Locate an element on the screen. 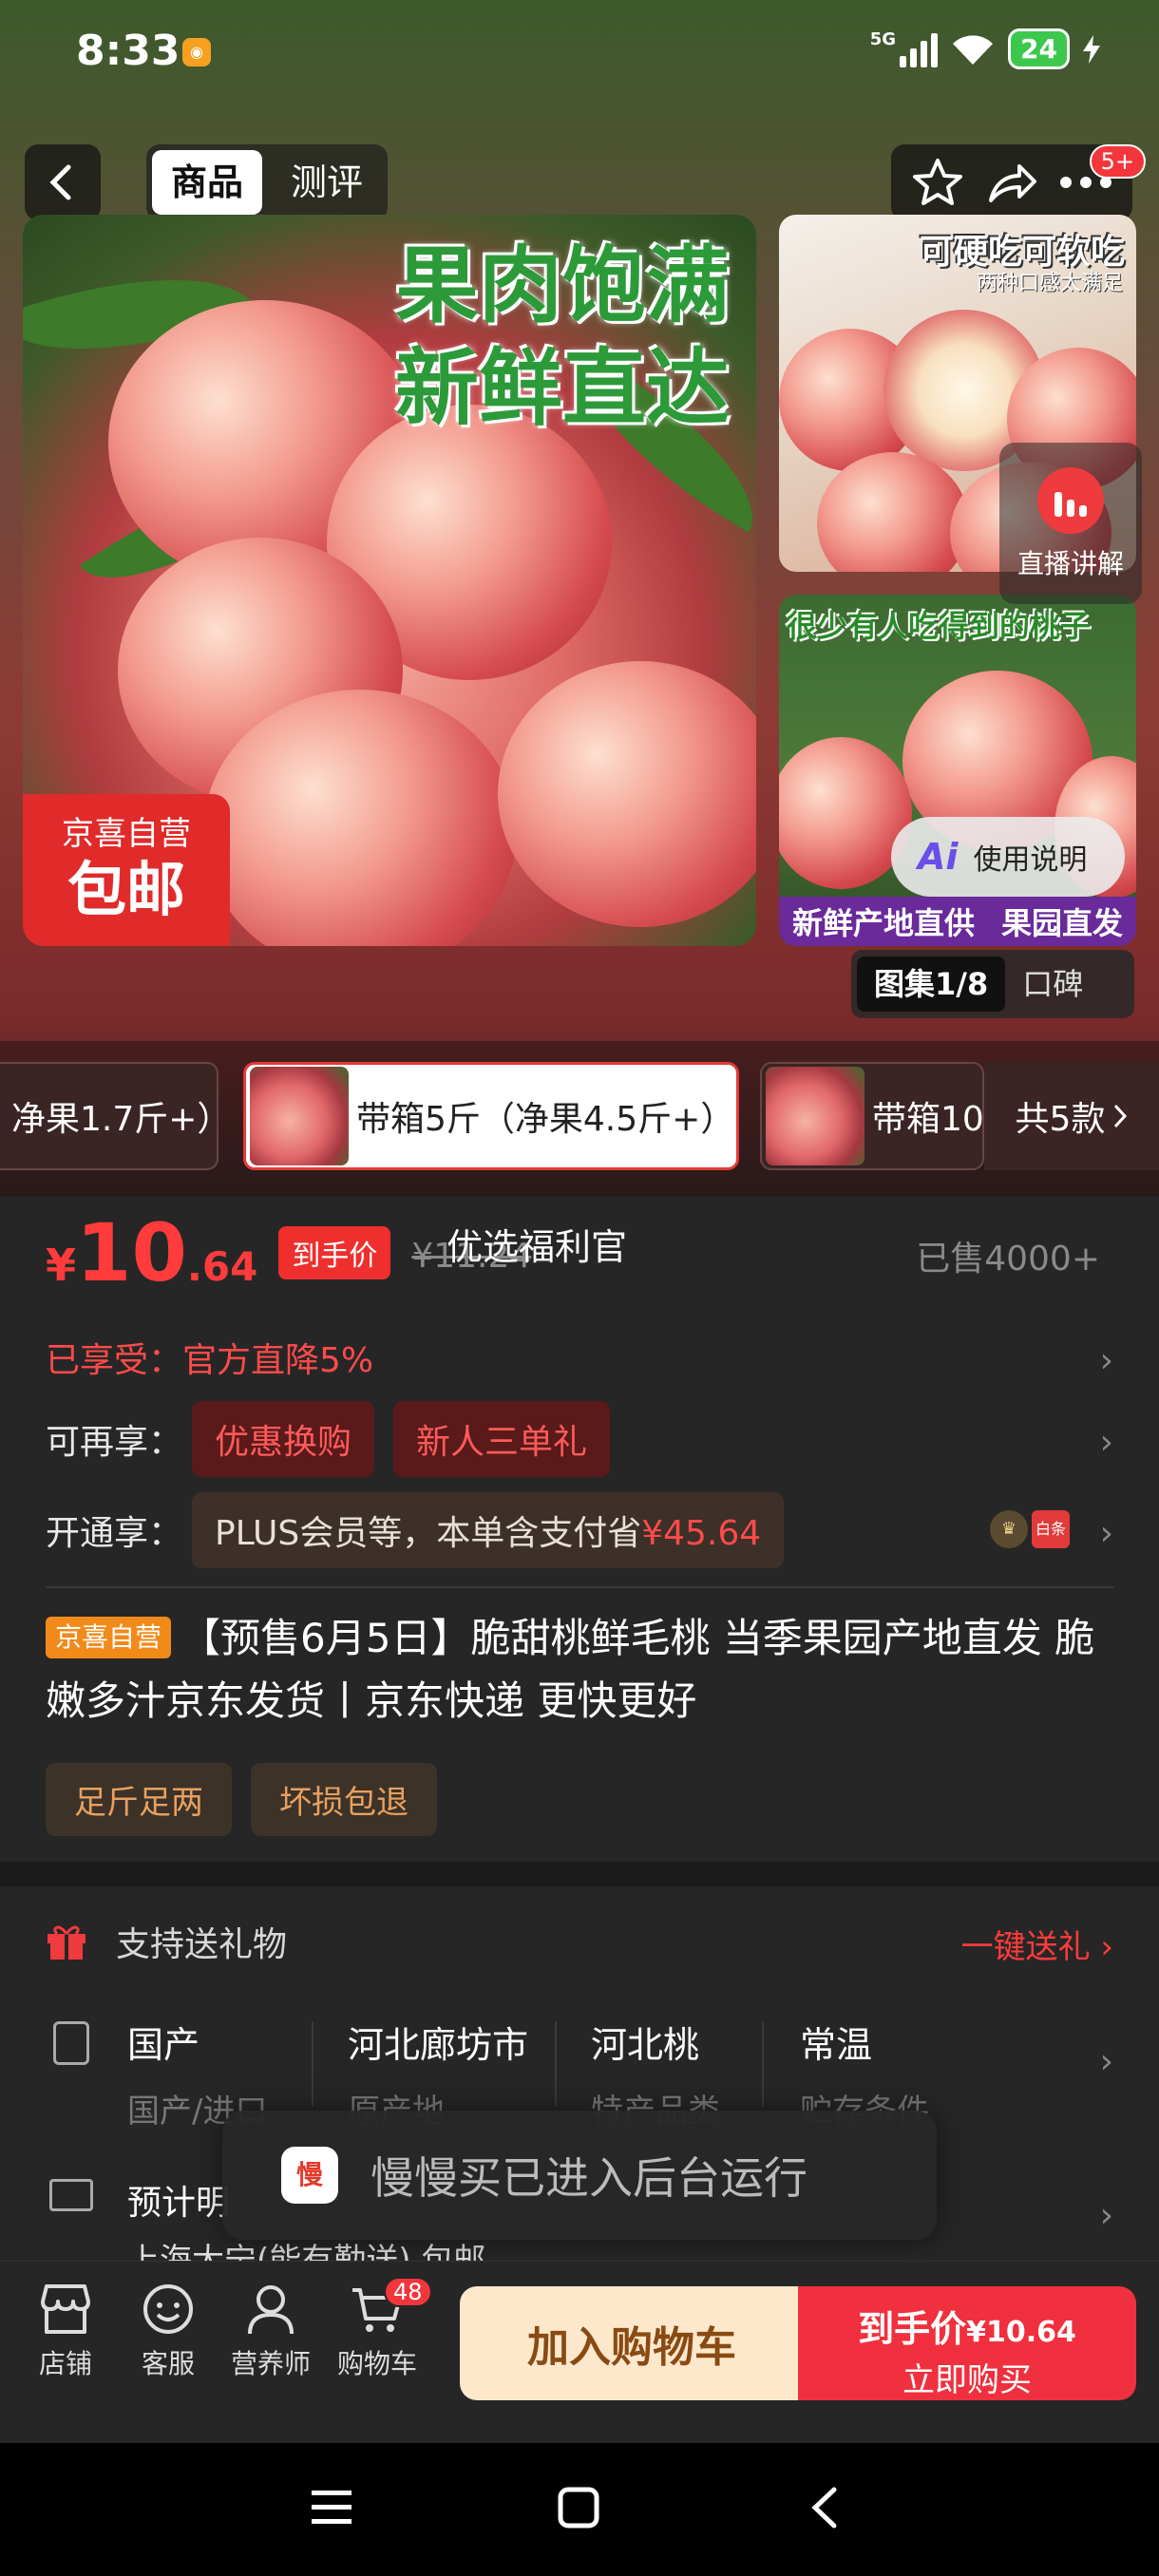 The height and width of the screenshot is (2576, 1159). tab-product: 商品 is located at coordinates (207, 182).